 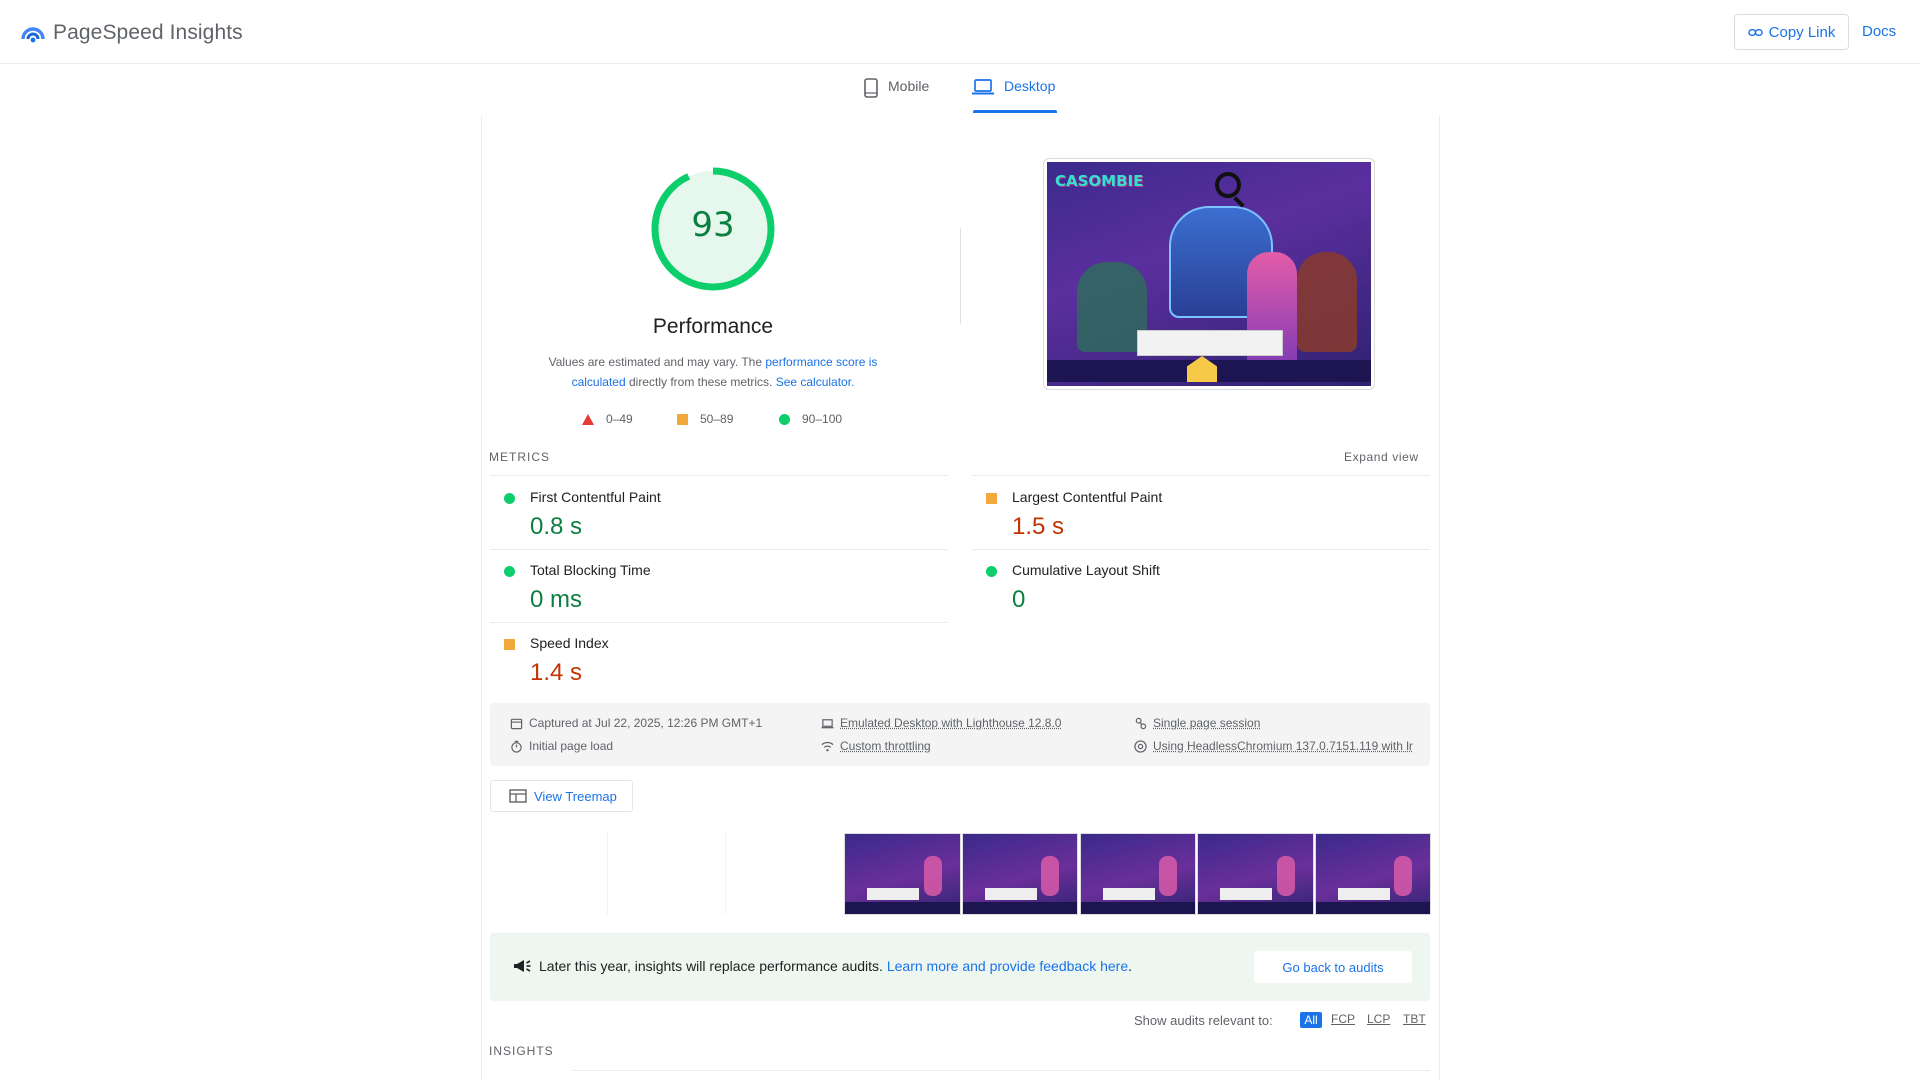 I want to click on metric-cls-value: 0, so click(x=1019, y=599).